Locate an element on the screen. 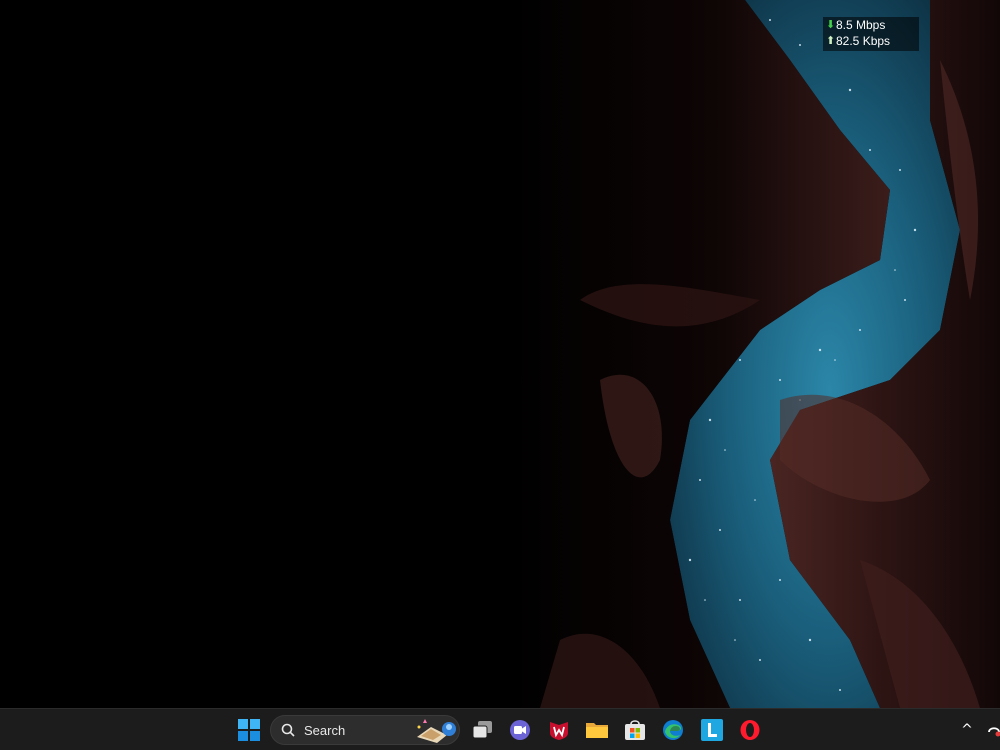 Image resolution: width=1000 pixels, height=750 pixels. search-icon is located at coordinates (288, 730).